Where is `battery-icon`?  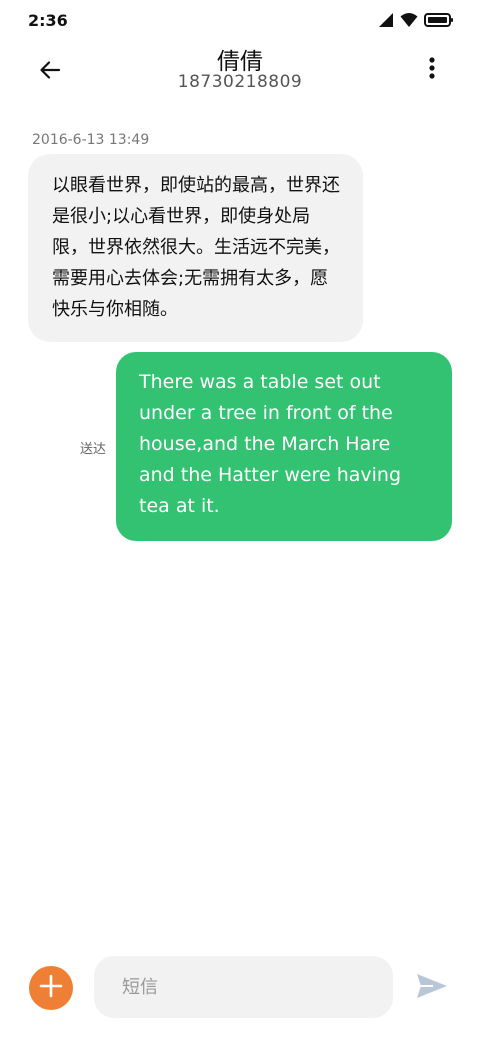
battery-icon is located at coordinates (439, 22).